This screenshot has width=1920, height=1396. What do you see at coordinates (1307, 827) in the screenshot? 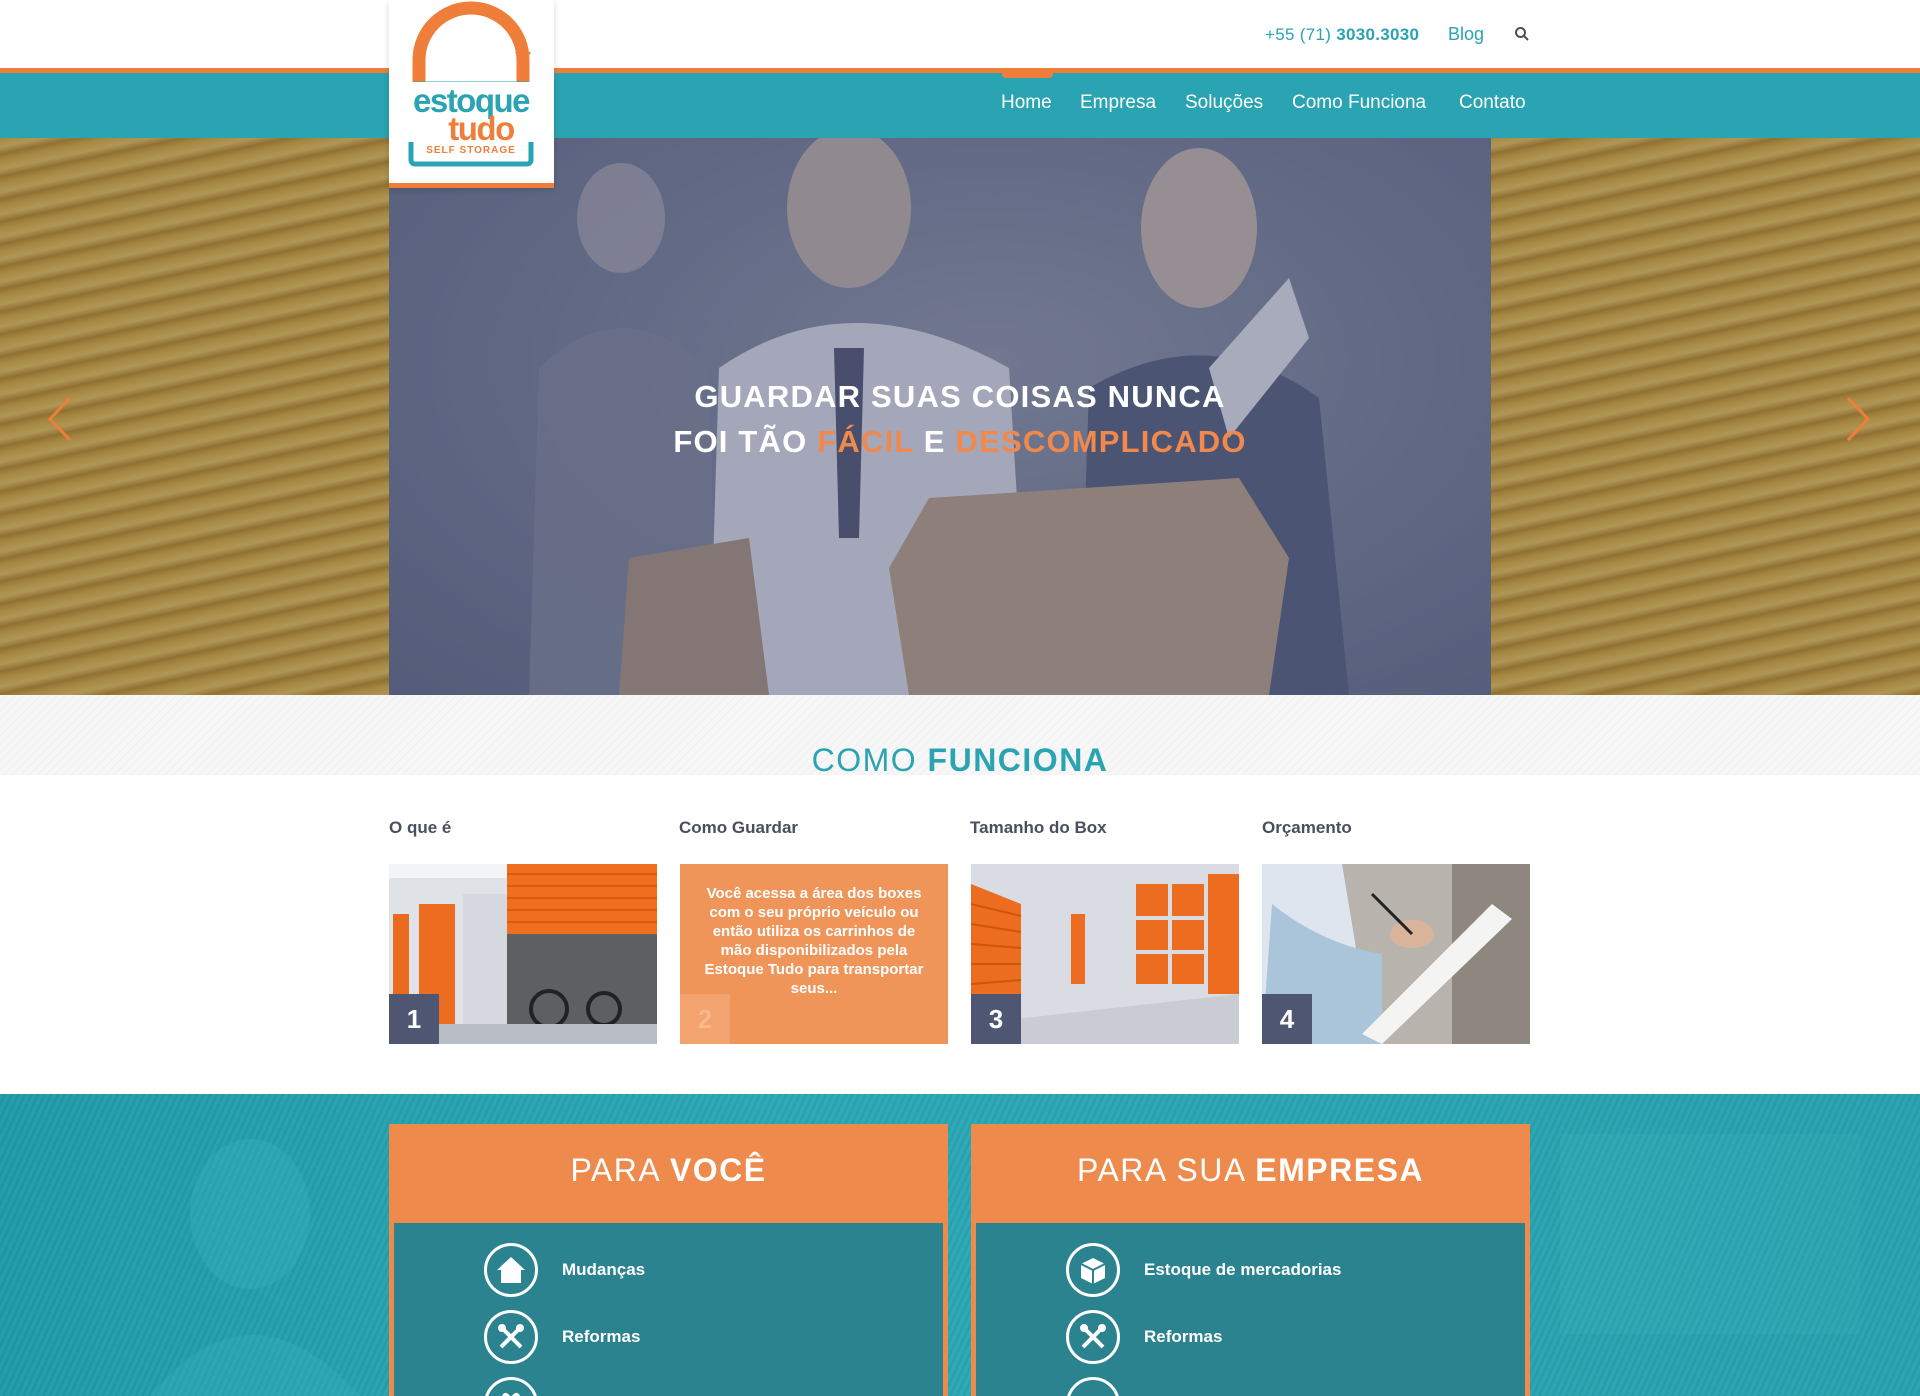
I see `step-label-orcamento: Orçamento` at bounding box center [1307, 827].